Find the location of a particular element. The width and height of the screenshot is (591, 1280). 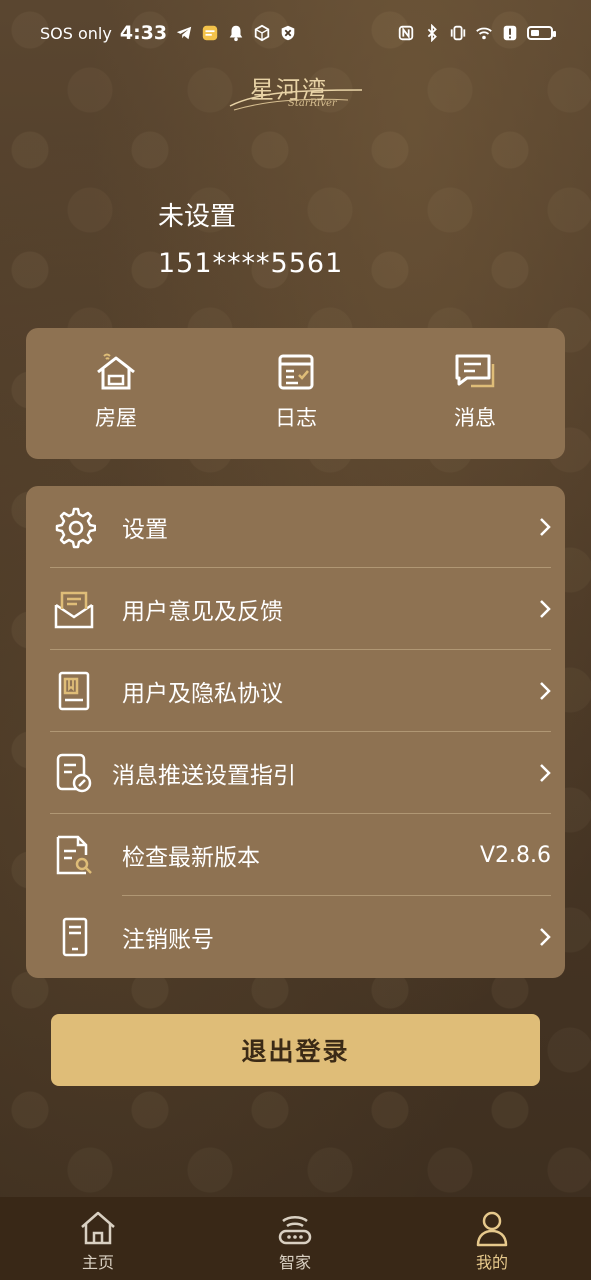

status-left: SOS only 4:33 is located at coordinates (168, 33).